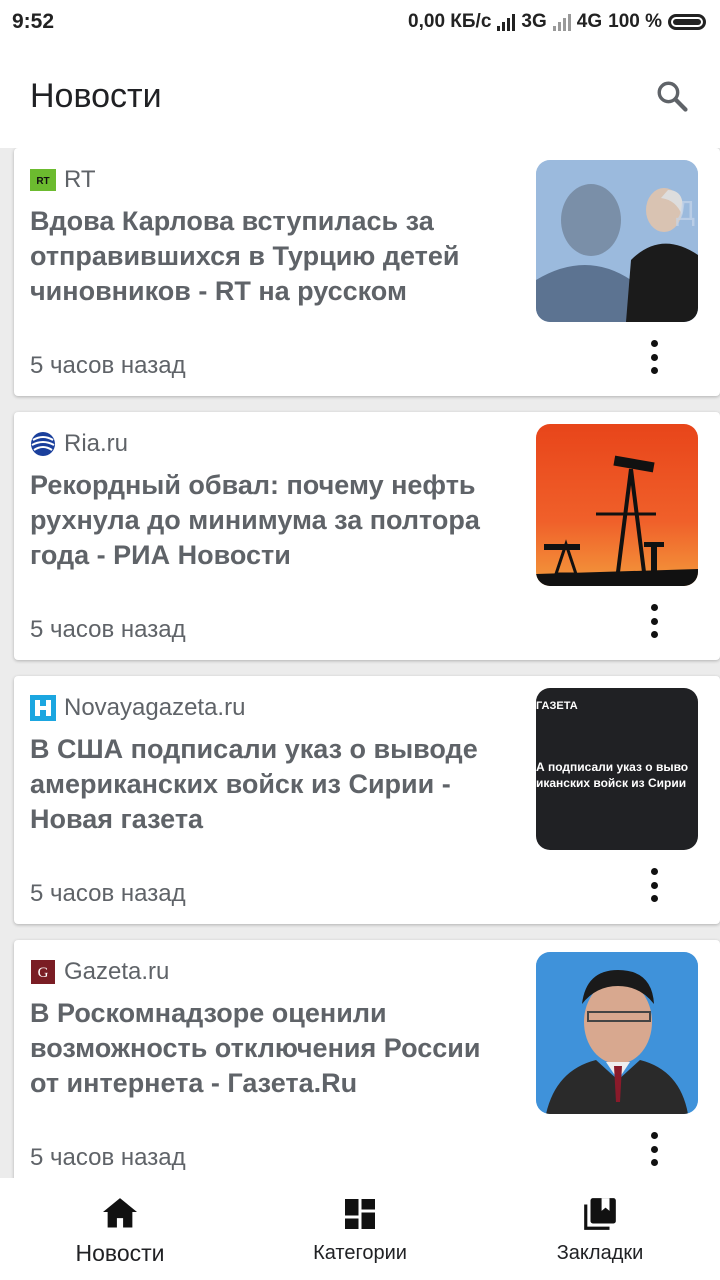 The image size is (720, 1280). I want to click on article-source: G Gazeta.ru, so click(99, 972).